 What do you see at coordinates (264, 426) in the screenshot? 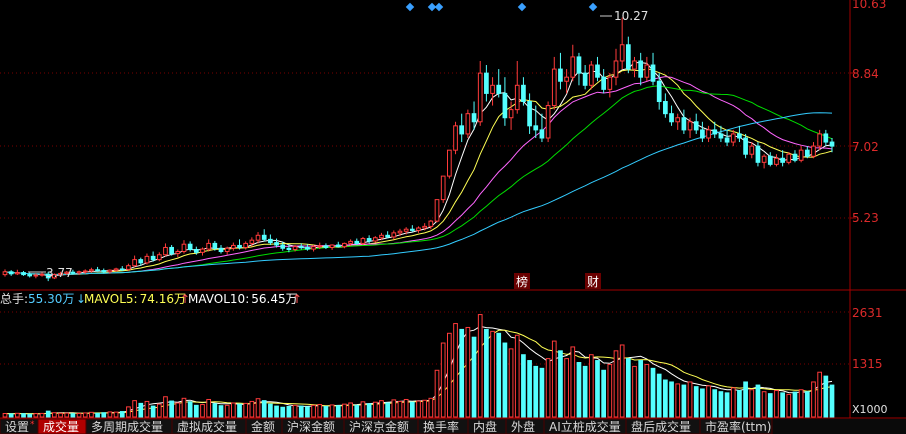
I see `tab-4: 金额` at bounding box center [264, 426].